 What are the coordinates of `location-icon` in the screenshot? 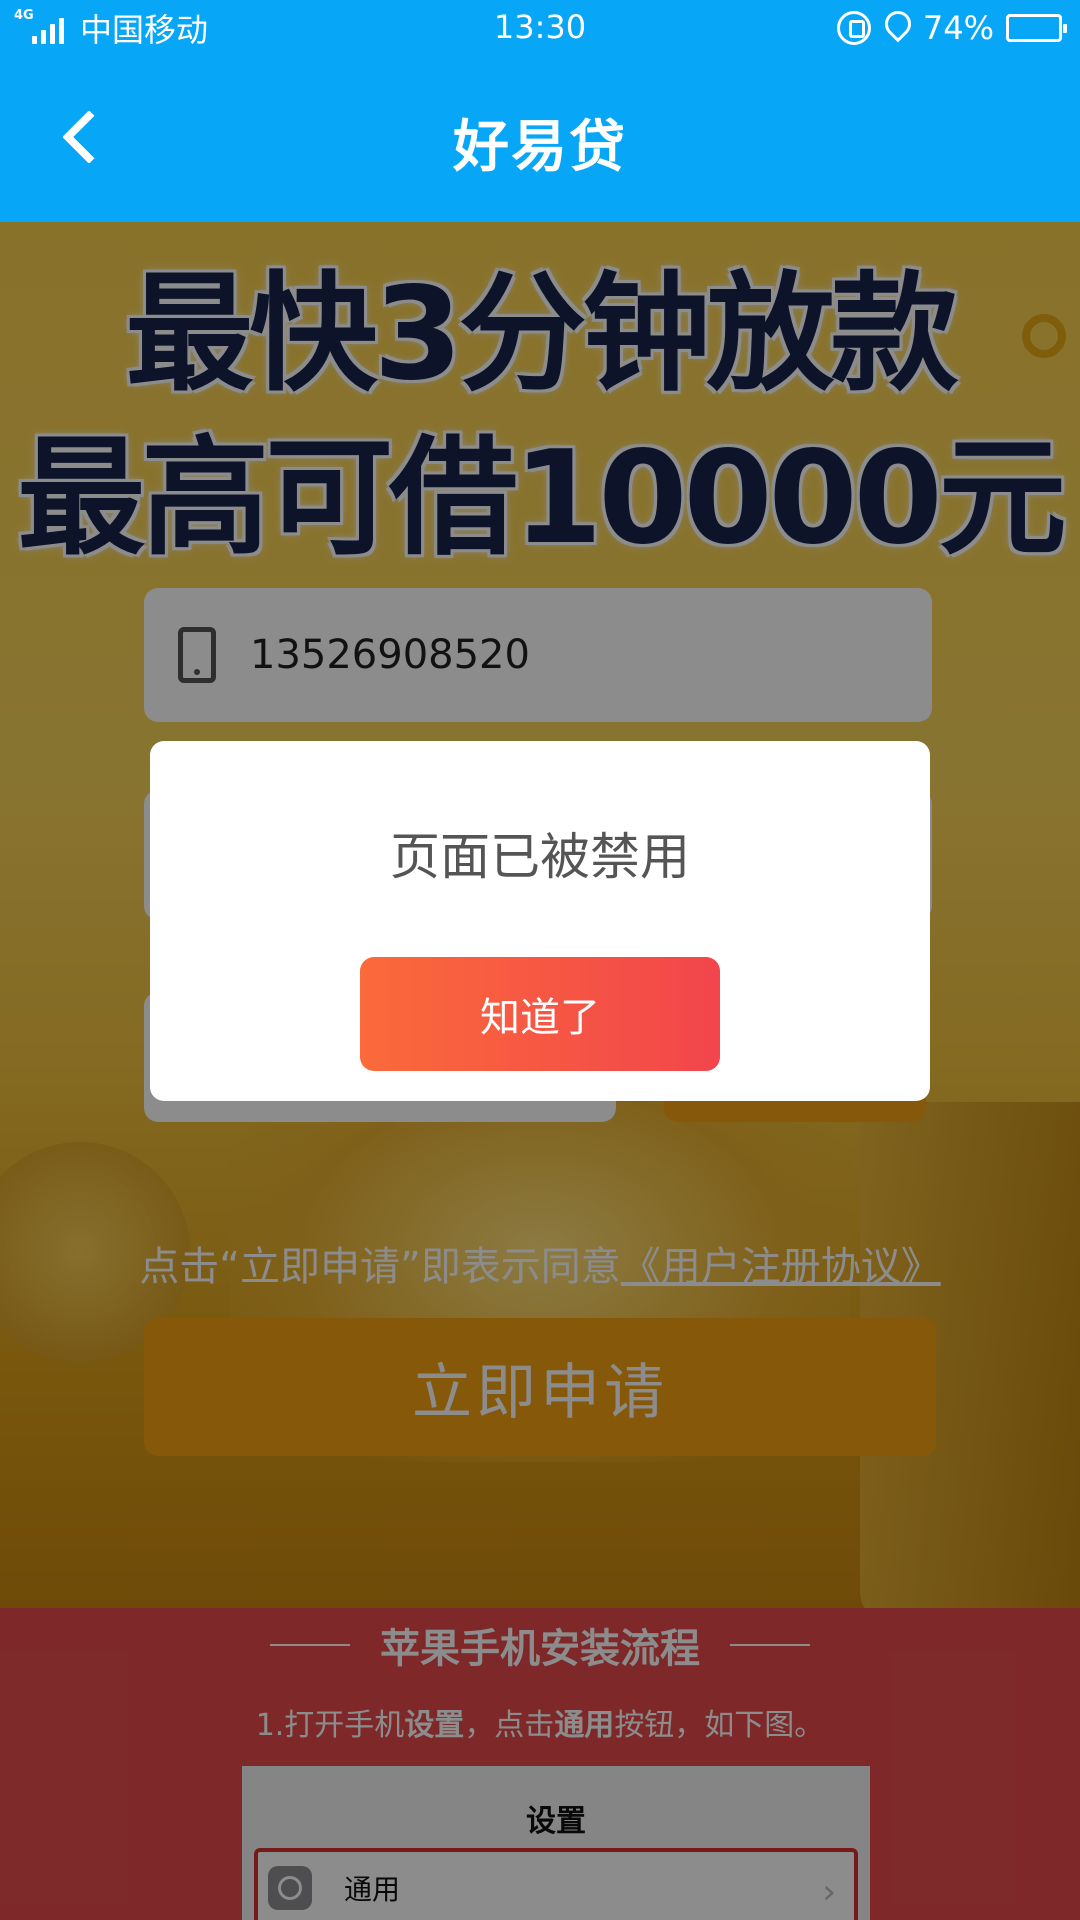 It's located at (897, 28).